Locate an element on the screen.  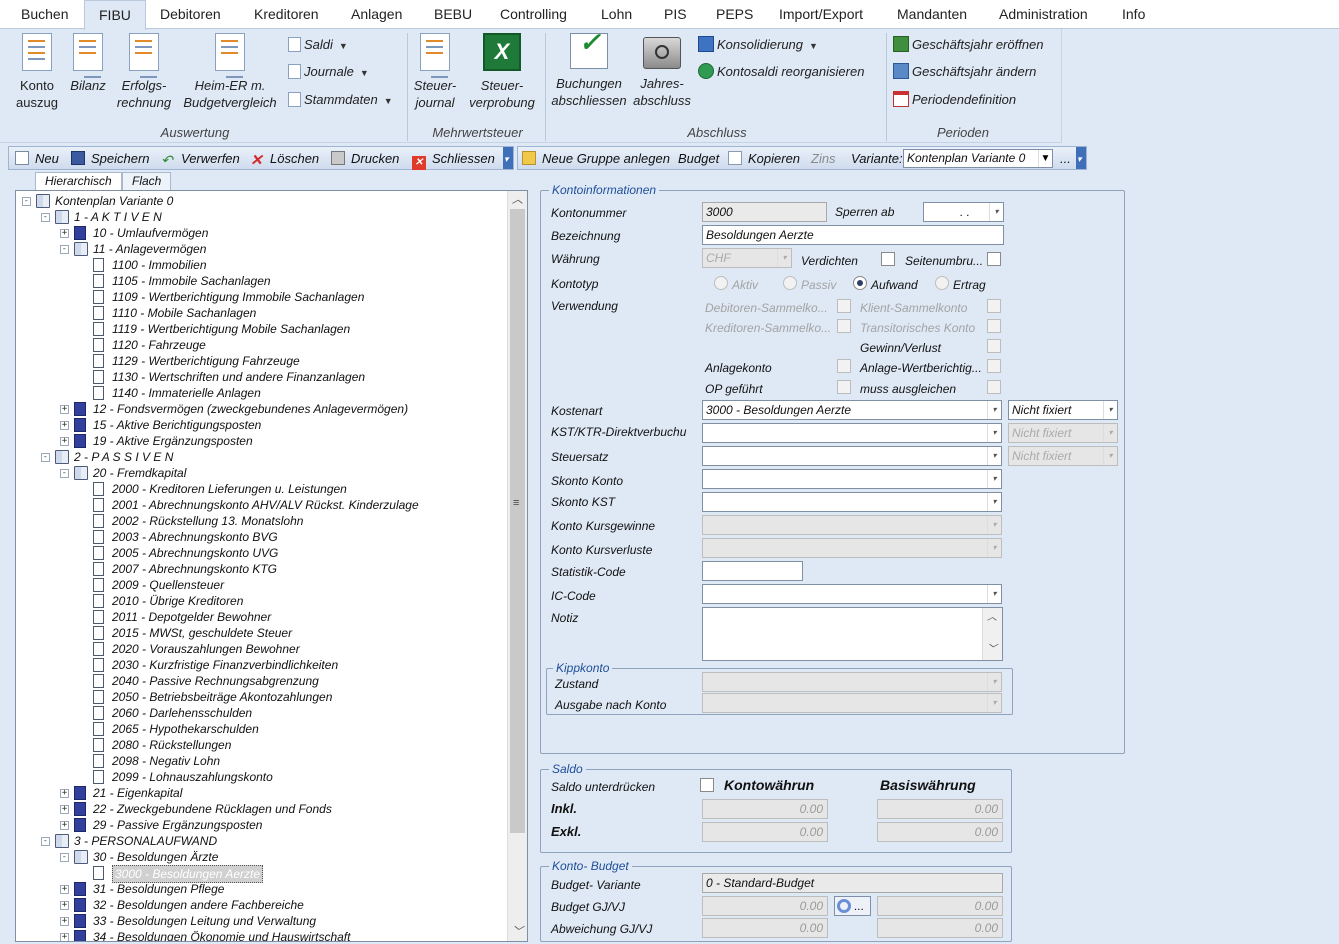
steuerverprobung-button: X Steuer- verprobung is located at coordinates (502, 72).